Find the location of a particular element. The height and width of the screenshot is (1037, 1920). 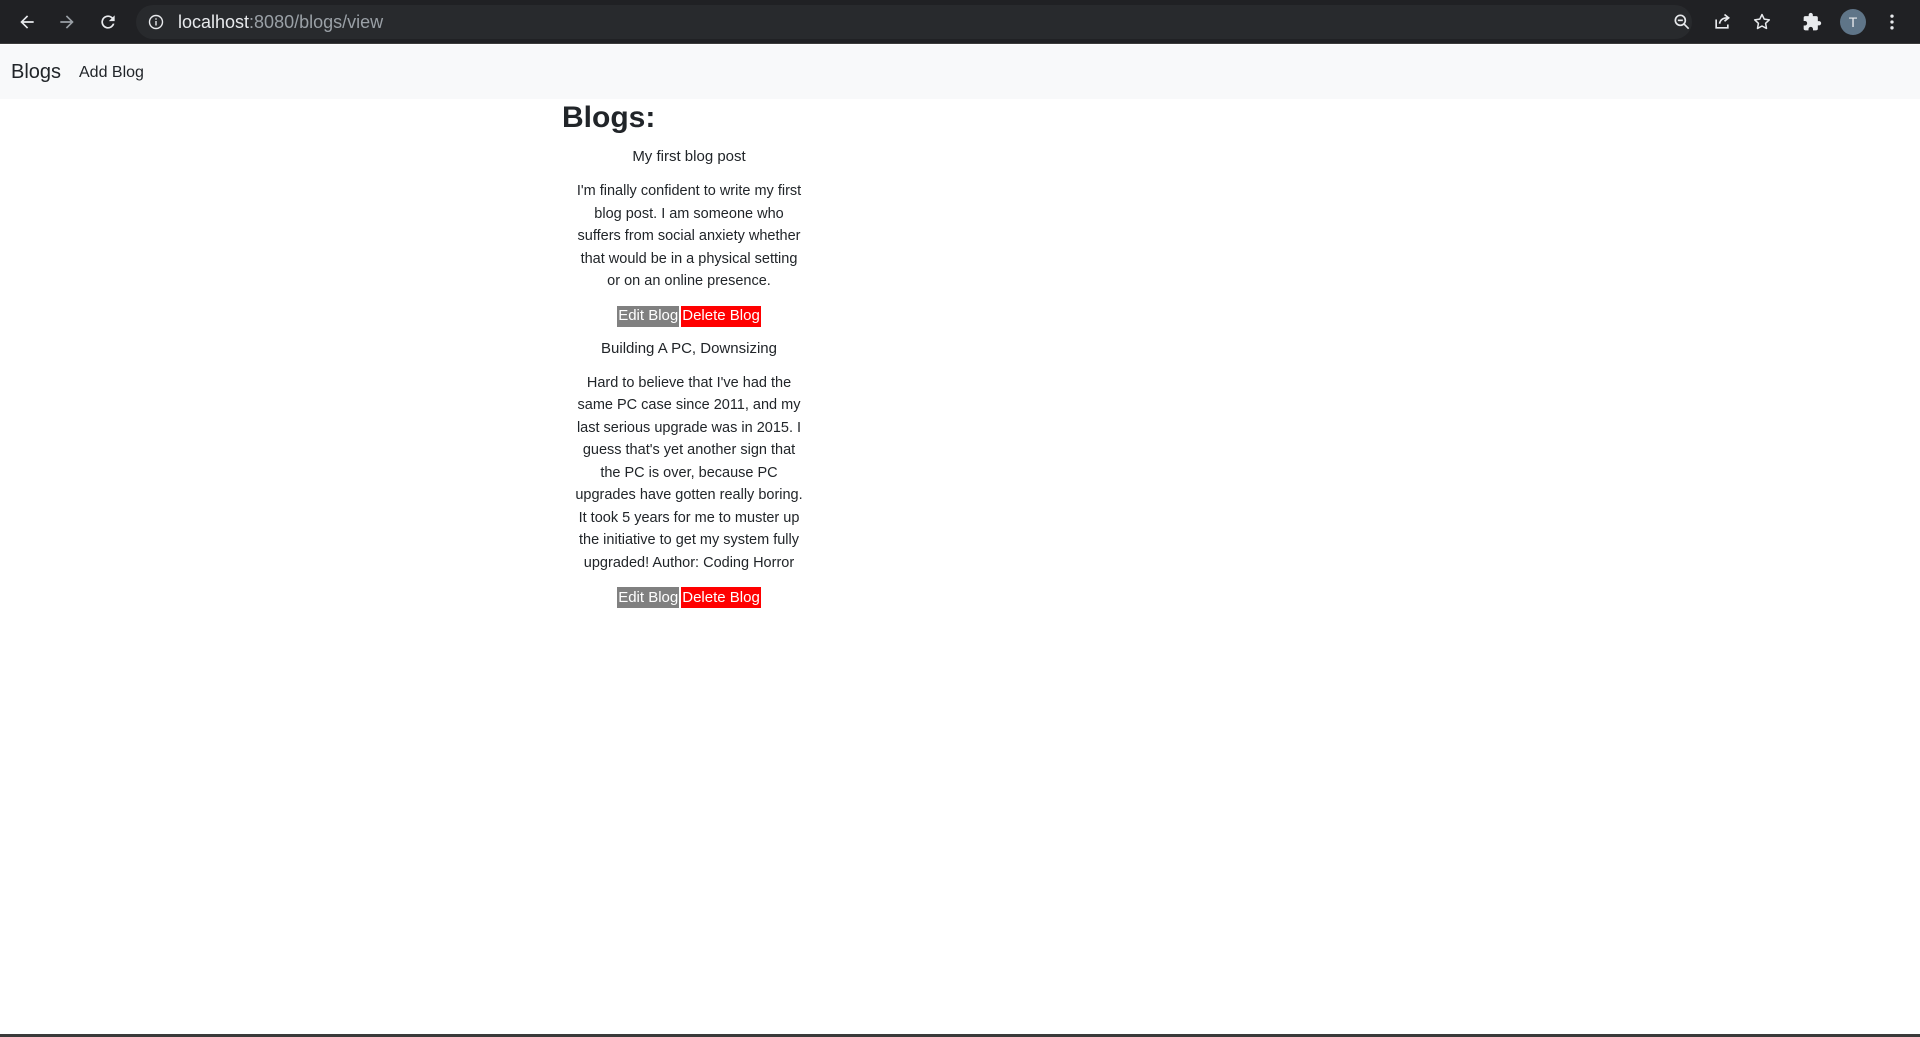

reload-button is located at coordinates (108, 22).